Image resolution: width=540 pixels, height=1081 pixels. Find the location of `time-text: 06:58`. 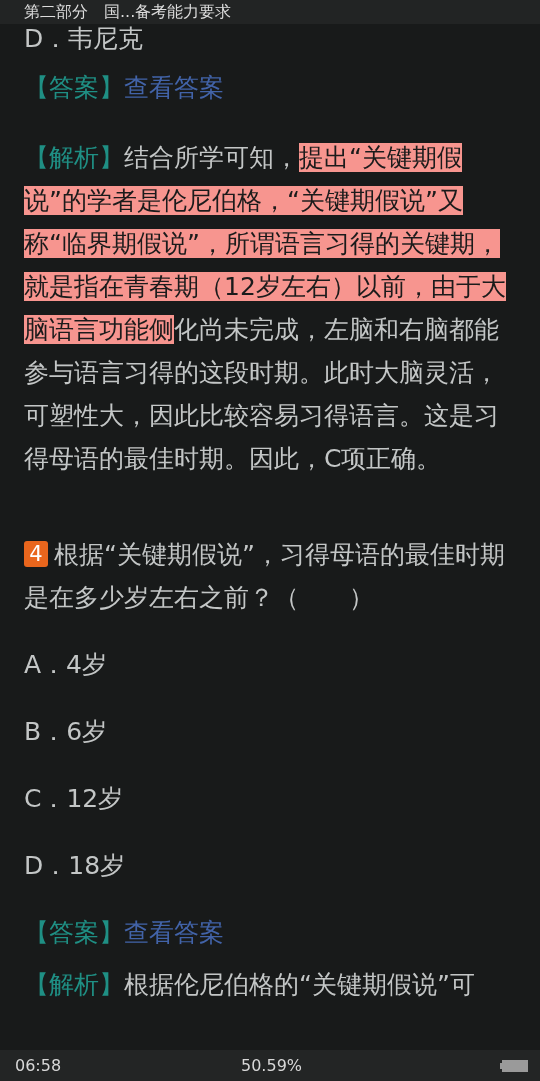

time-text: 06:58 is located at coordinates (38, 1065).